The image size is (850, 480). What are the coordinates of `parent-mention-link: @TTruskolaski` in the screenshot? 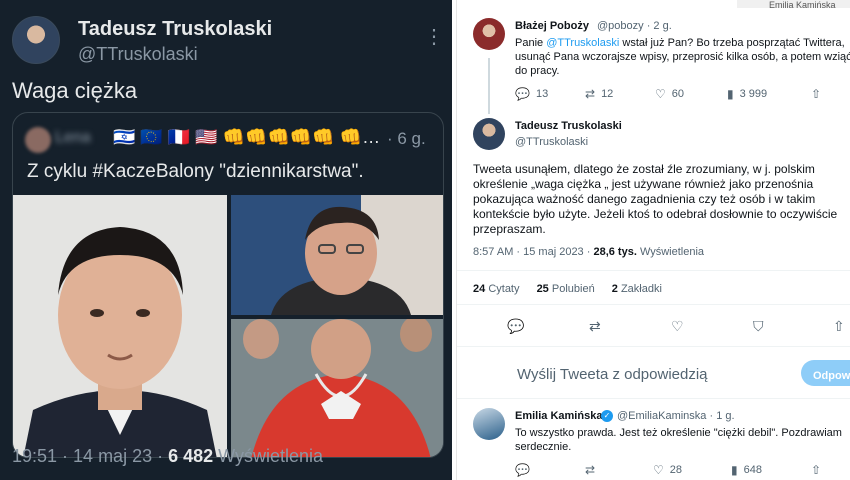 It's located at (582, 43).